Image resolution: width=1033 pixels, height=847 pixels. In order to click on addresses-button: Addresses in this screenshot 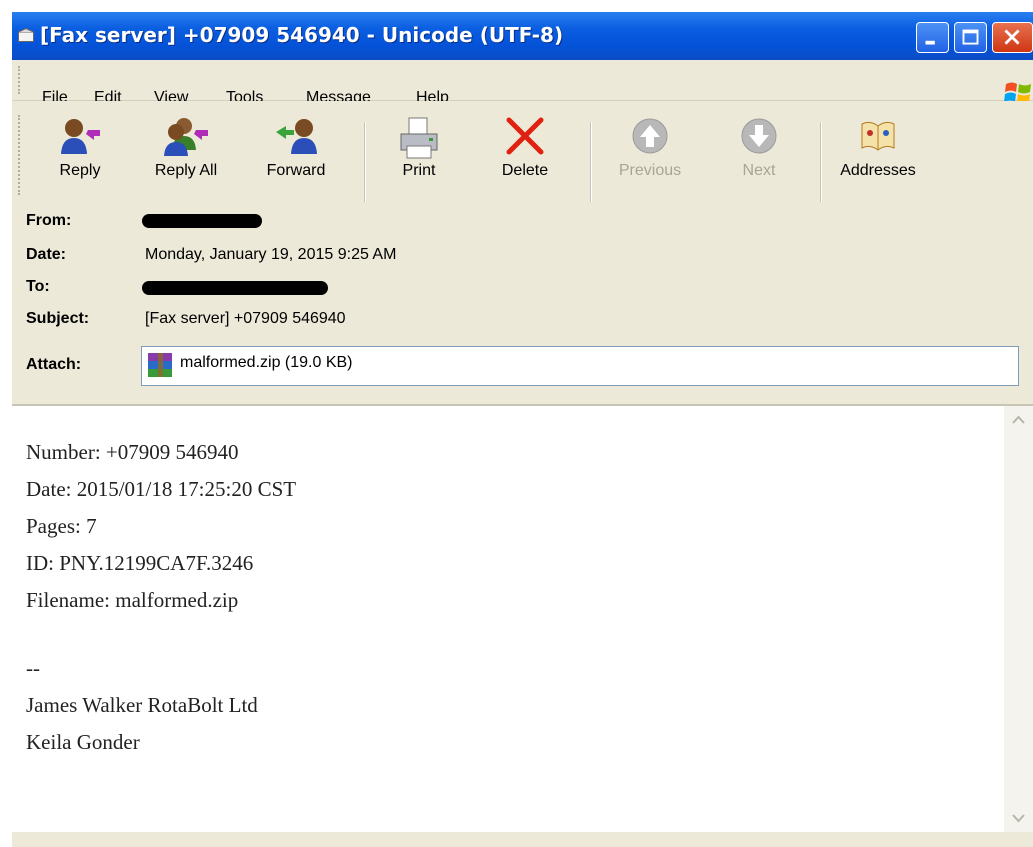, I will do `click(878, 159)`.